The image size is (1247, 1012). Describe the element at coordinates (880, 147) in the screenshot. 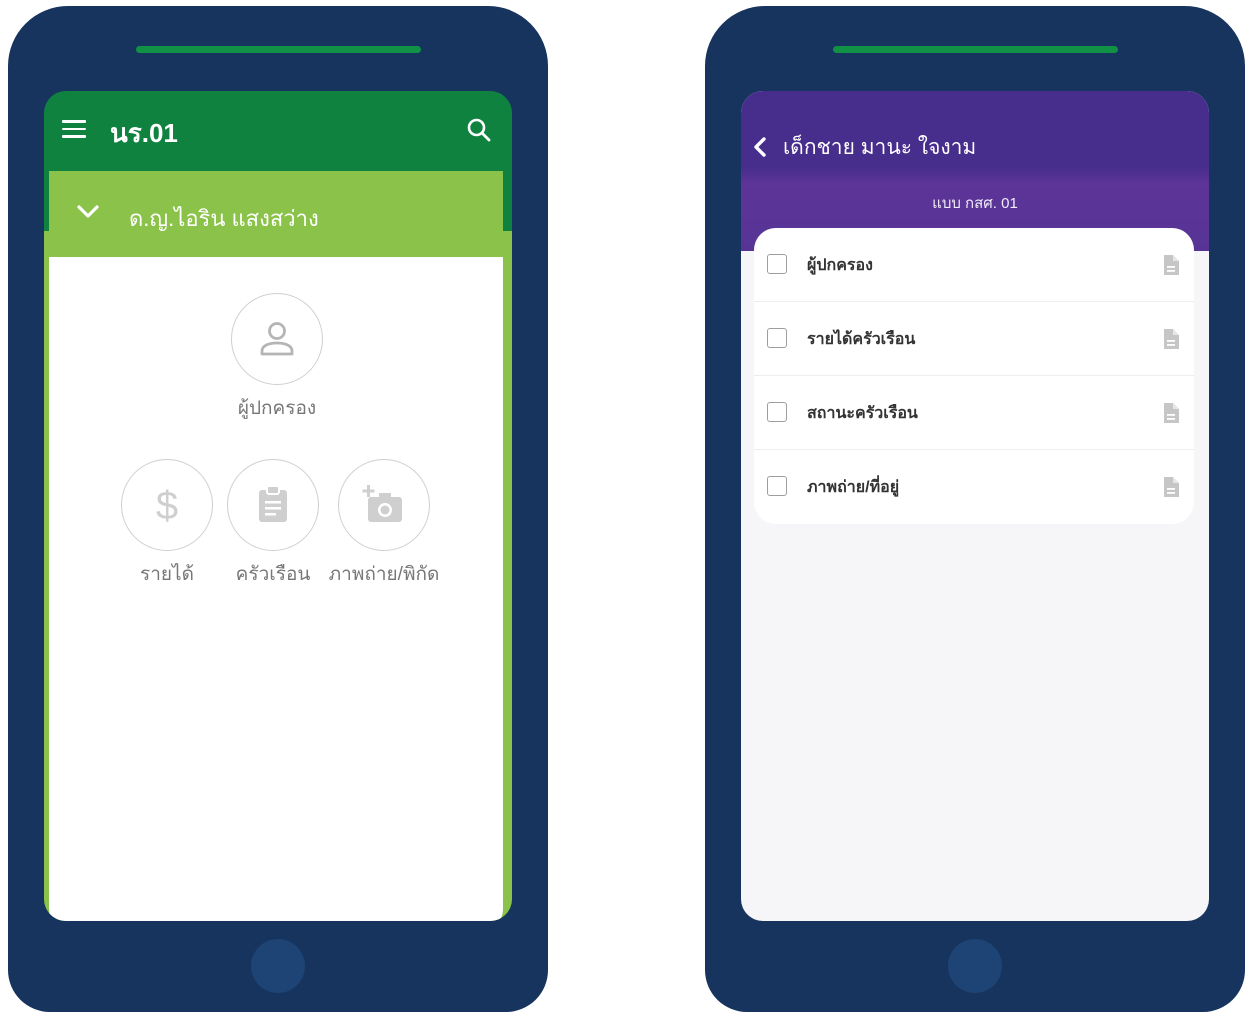

I see `page-title: เด็กชาย มานะ ใจงาม` at that location.